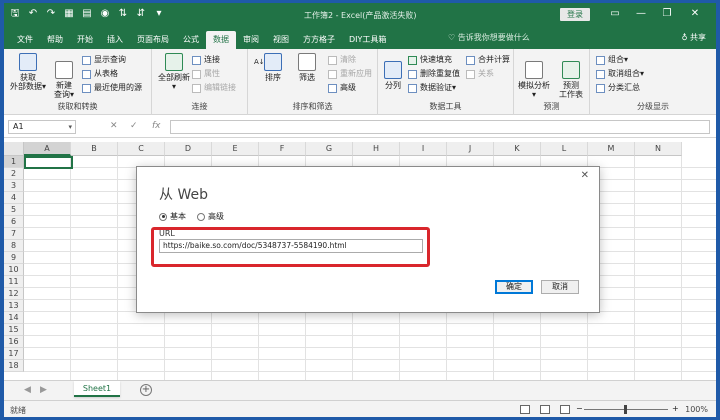 The image size is (720, 420). I want to click on column-header: M, so click(611, 149).